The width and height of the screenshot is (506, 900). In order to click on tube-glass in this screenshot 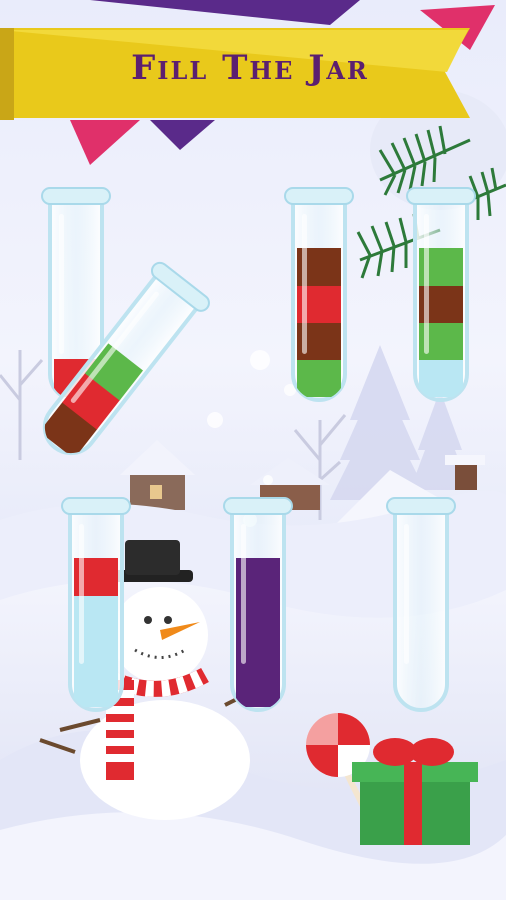, I will do `click(421, 610)`.